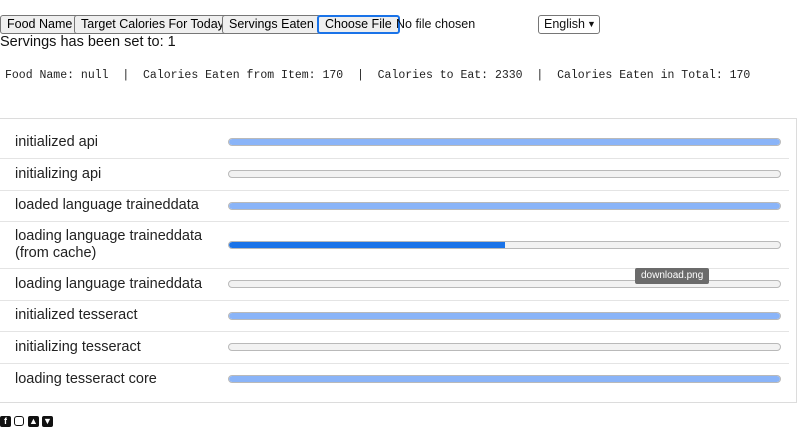  Describe the element at coordinates (86, 379) in the screenshot. I see `progress-label: loading tesseract core` at that location.